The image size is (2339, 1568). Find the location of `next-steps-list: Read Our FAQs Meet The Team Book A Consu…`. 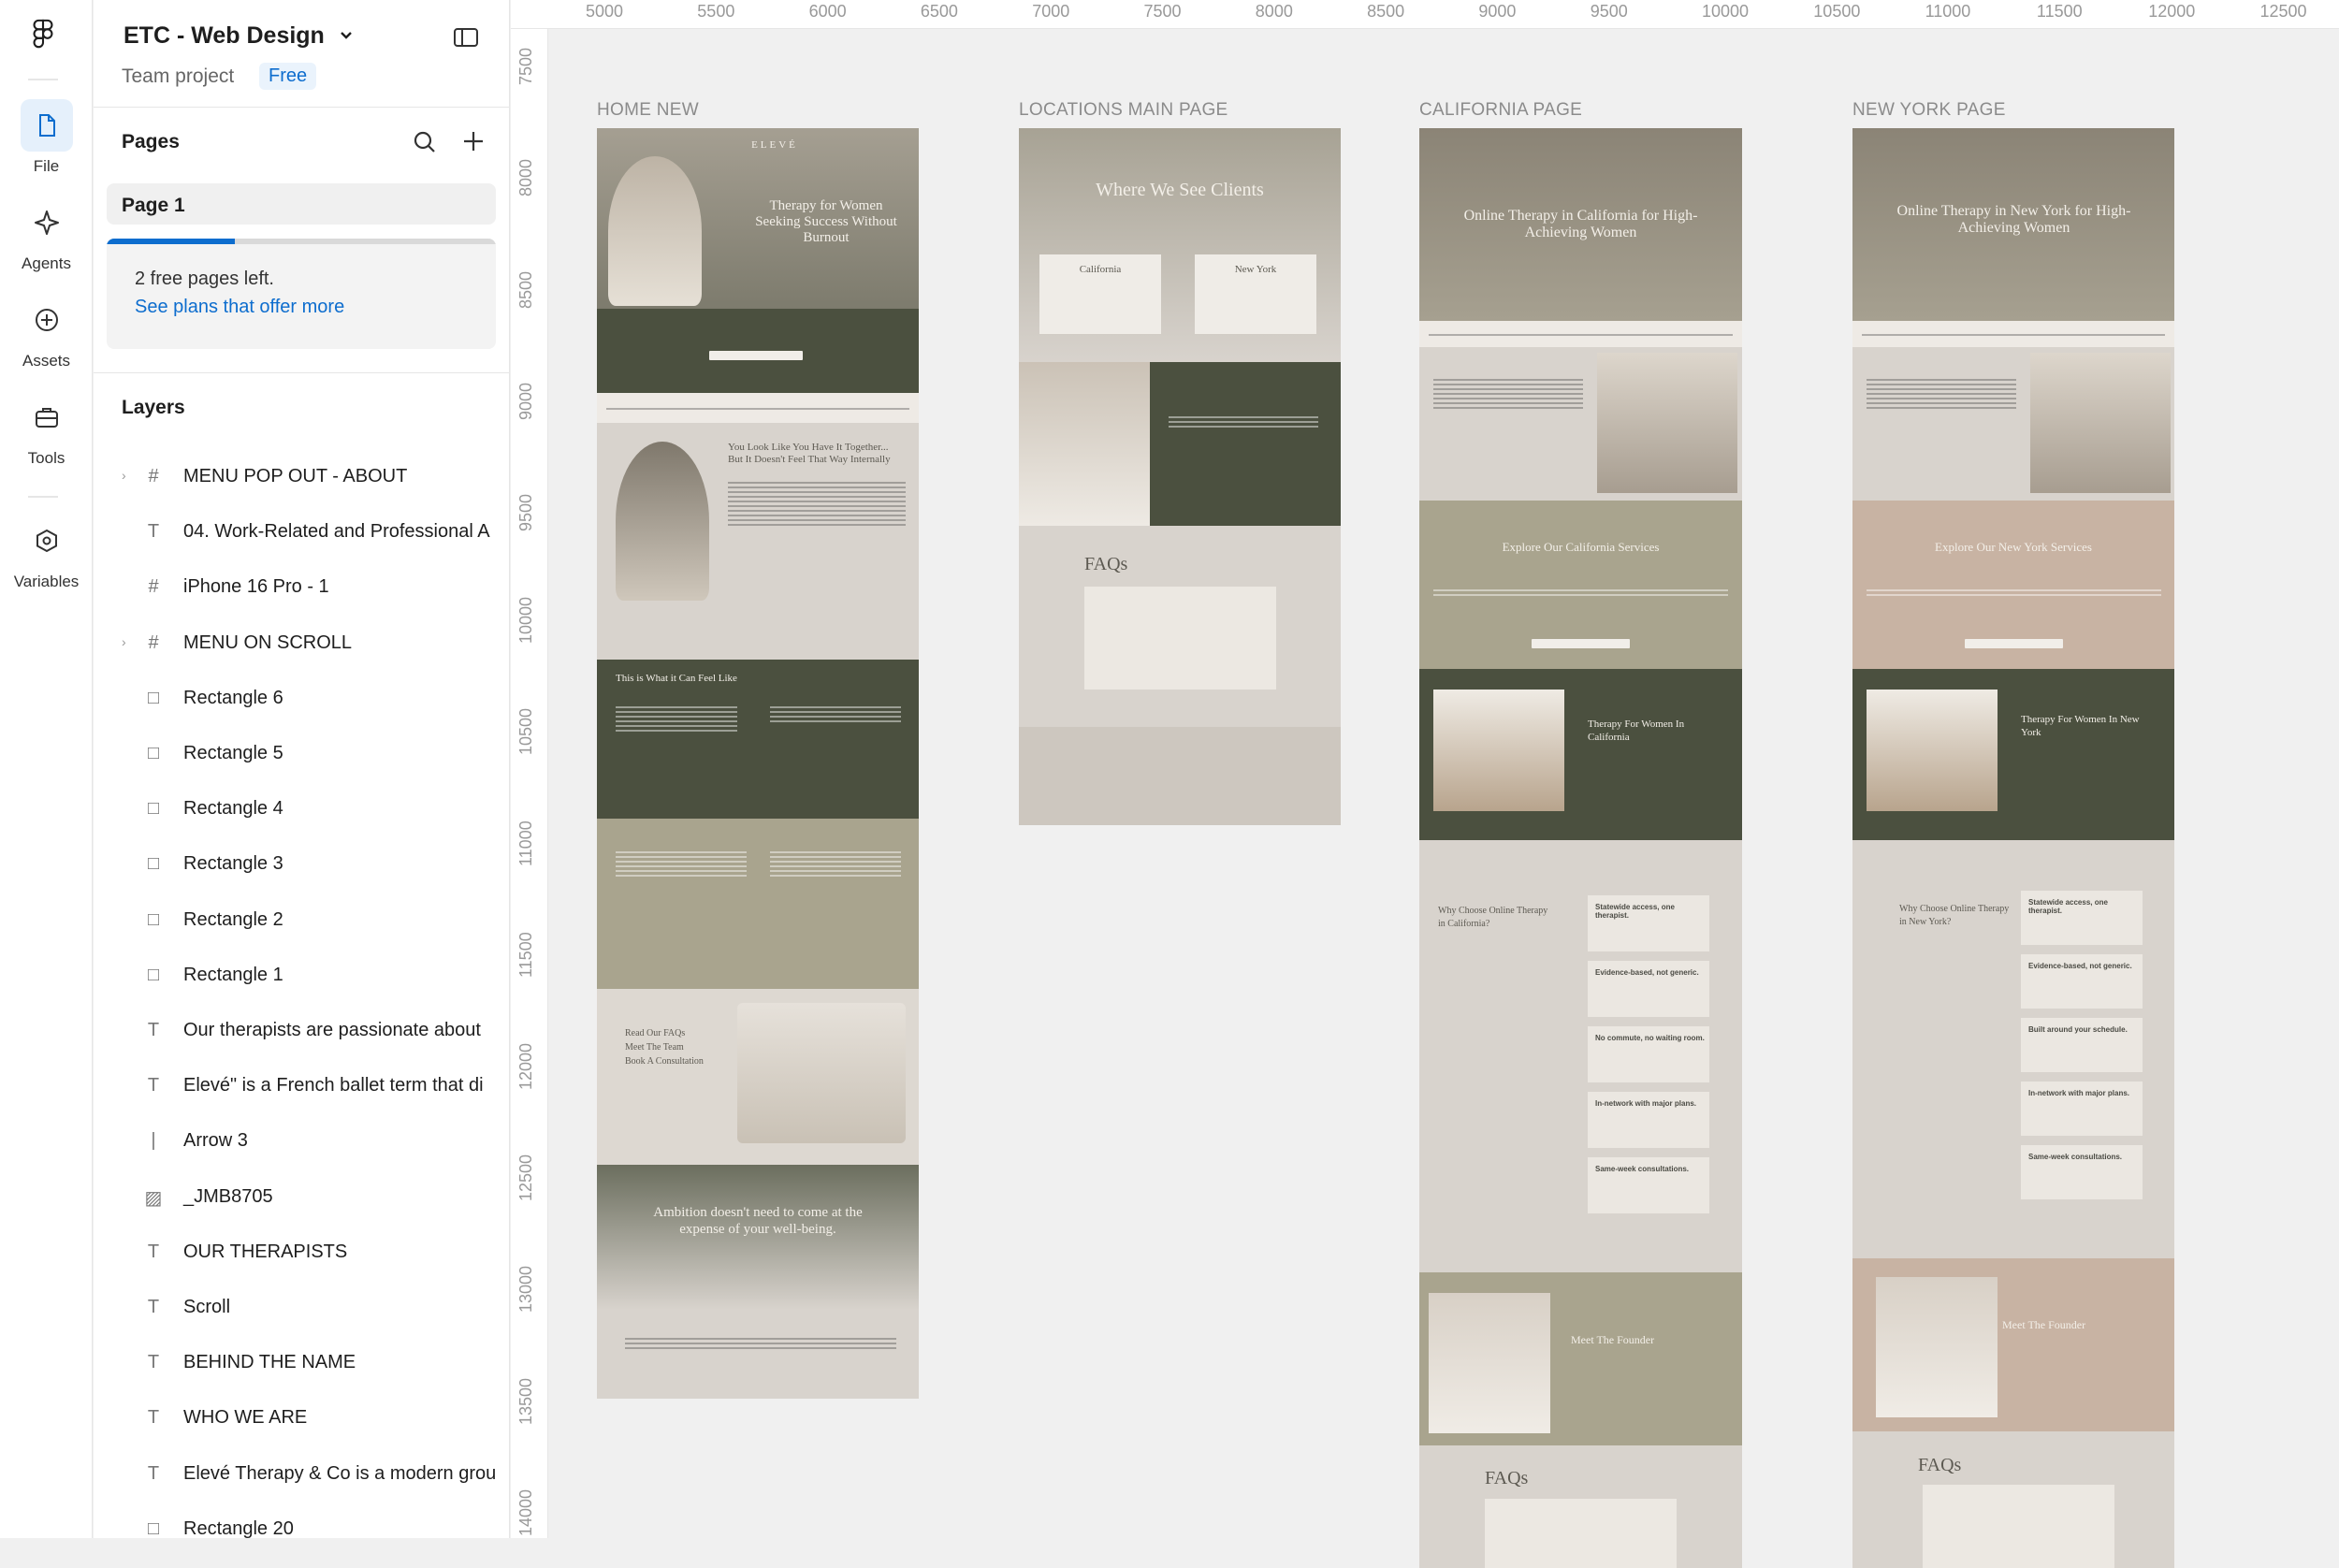

next-steps-list: Read Our FAQs Meet The Team Book A Consu… is located at coordinates (664, 1047).